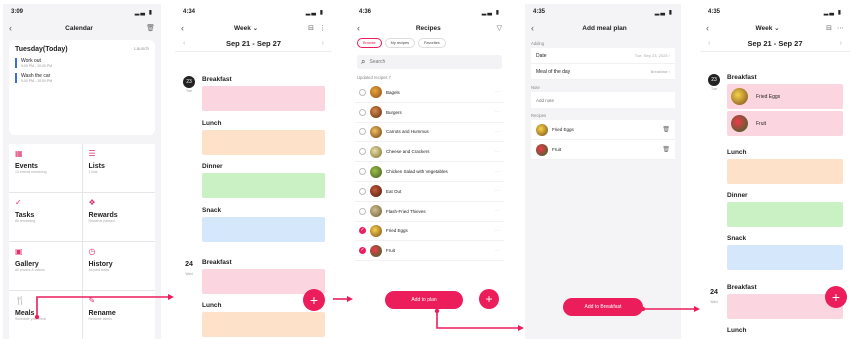 The image size is (850, 339). I want to click on list-icon: ☰, so click(92, 153).